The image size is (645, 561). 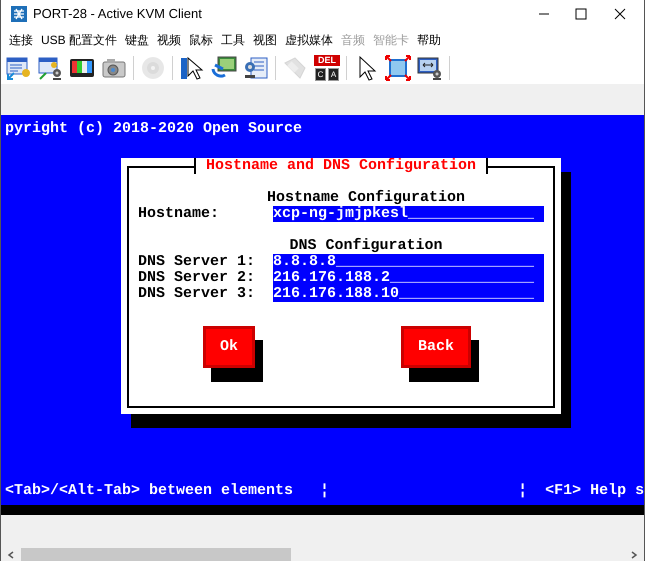 I want to click on app-logo-icon, so click(x=19, y=14).